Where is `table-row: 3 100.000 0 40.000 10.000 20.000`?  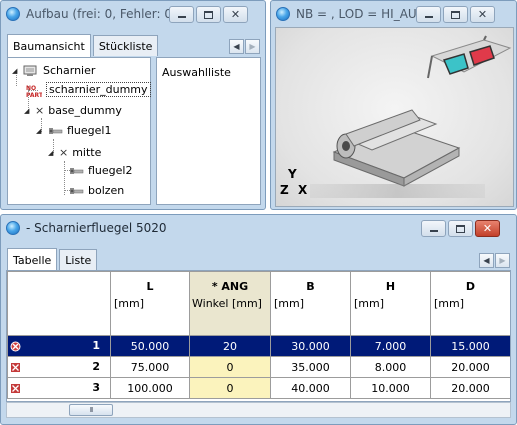
table-row: 3 100.000 0 40.000 10.000 20.000 is located at coordinates (259, 388).